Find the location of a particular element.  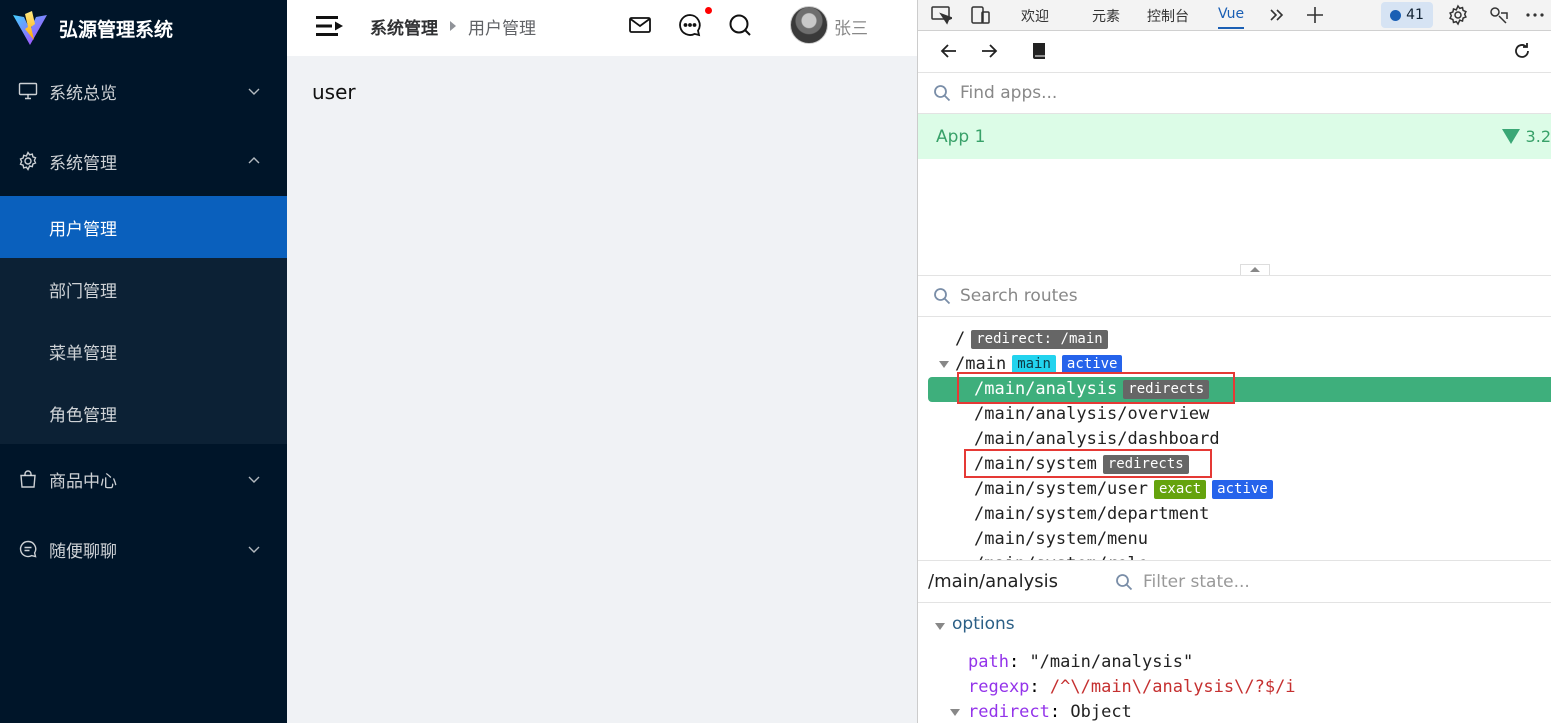

chevron-up-icon is located at coordinates (254, 160).